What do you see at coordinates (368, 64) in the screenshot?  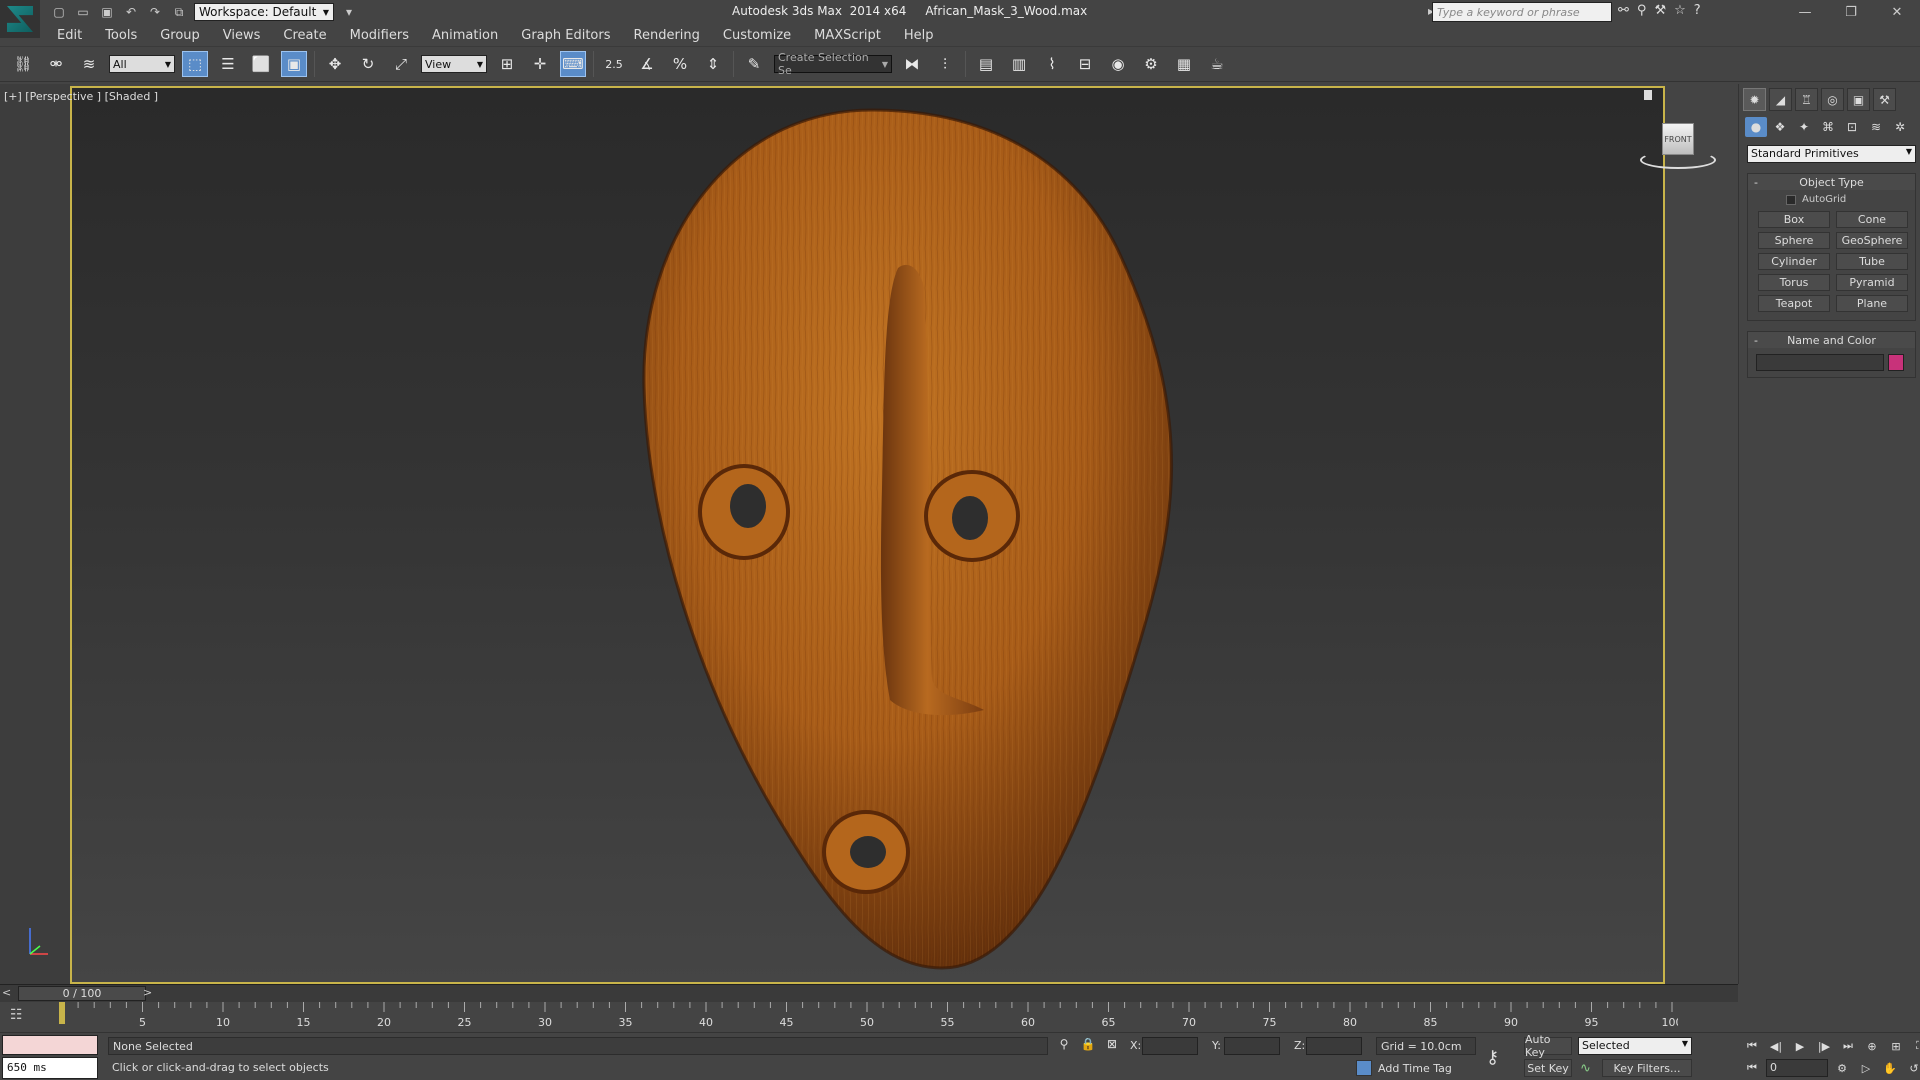 I see `rotate-icon: ↻` at bounding box center [368, 64].